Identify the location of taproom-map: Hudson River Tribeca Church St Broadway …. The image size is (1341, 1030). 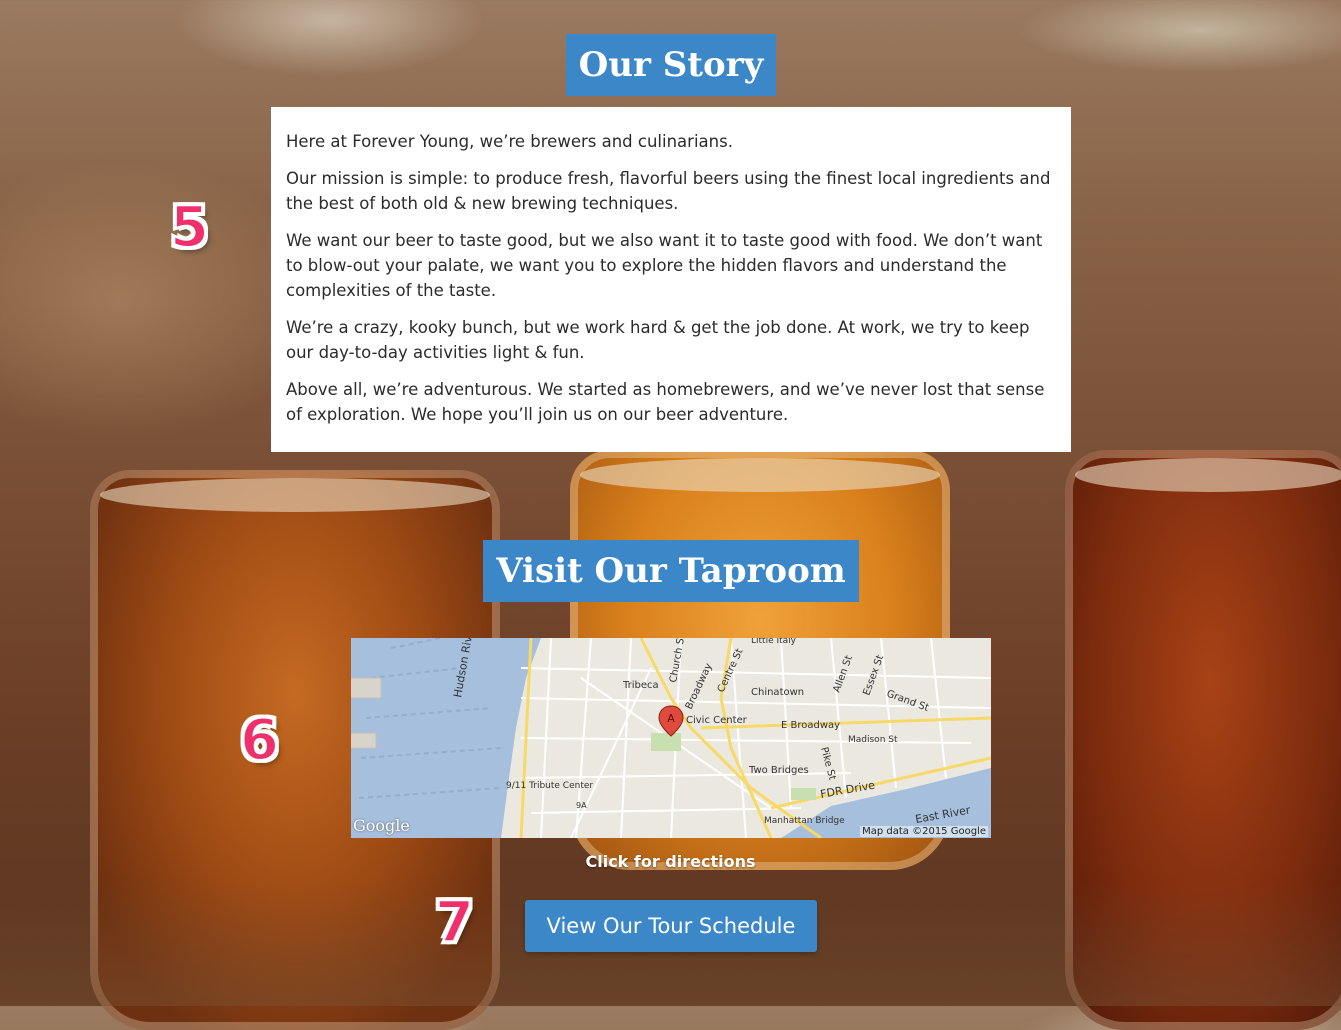
(671, 738).